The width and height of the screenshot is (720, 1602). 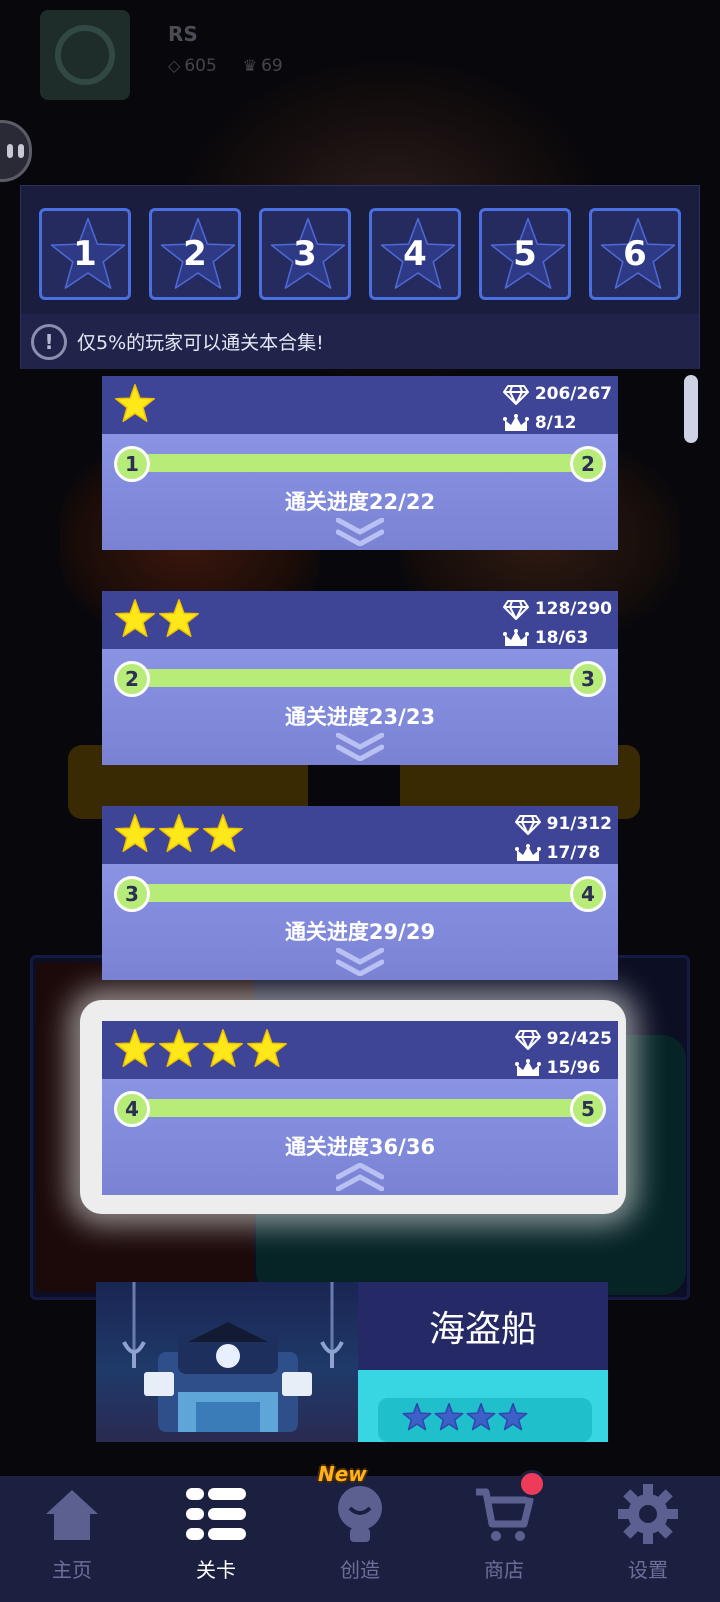 I want to click on level-tile-5: 5, so click(x=525, y=254).